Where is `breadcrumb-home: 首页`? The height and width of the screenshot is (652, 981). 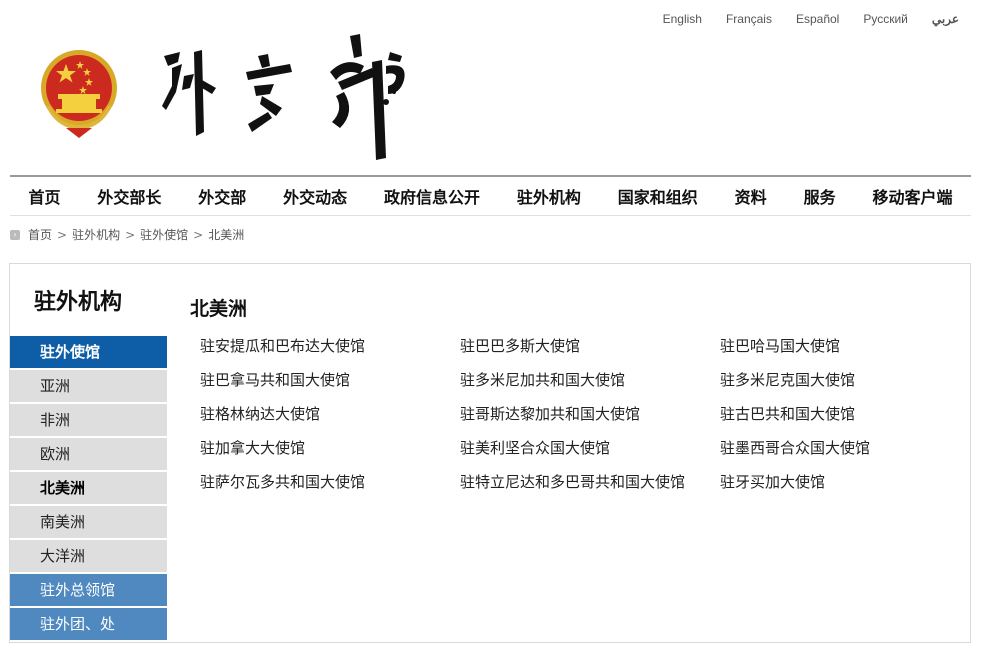
breadcrumb-home: 首页 is located at coordinates (40, 234).